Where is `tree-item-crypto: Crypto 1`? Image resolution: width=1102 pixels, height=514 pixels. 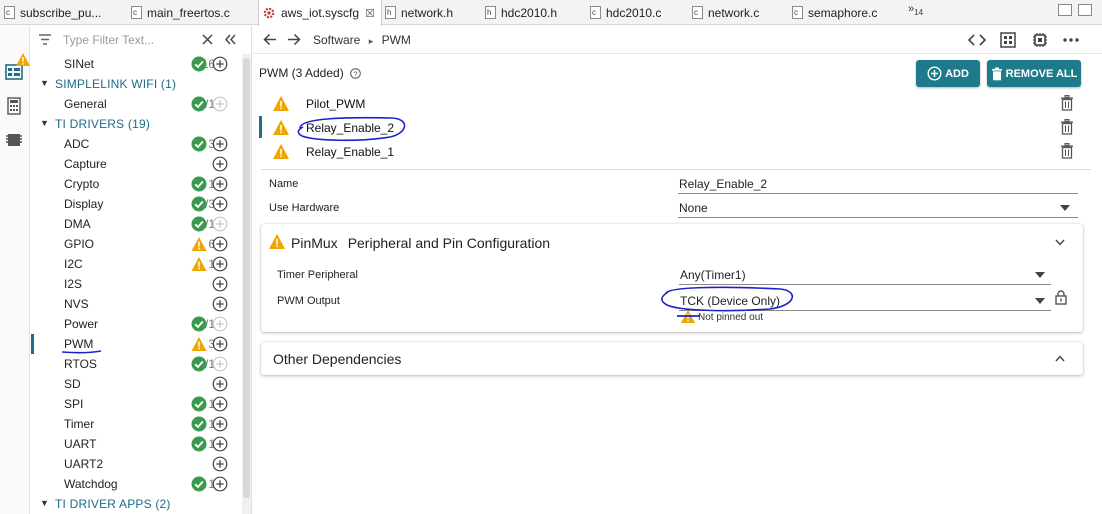
tree-item-crypto: Crypto 1 is located at coordinates (136, 184).